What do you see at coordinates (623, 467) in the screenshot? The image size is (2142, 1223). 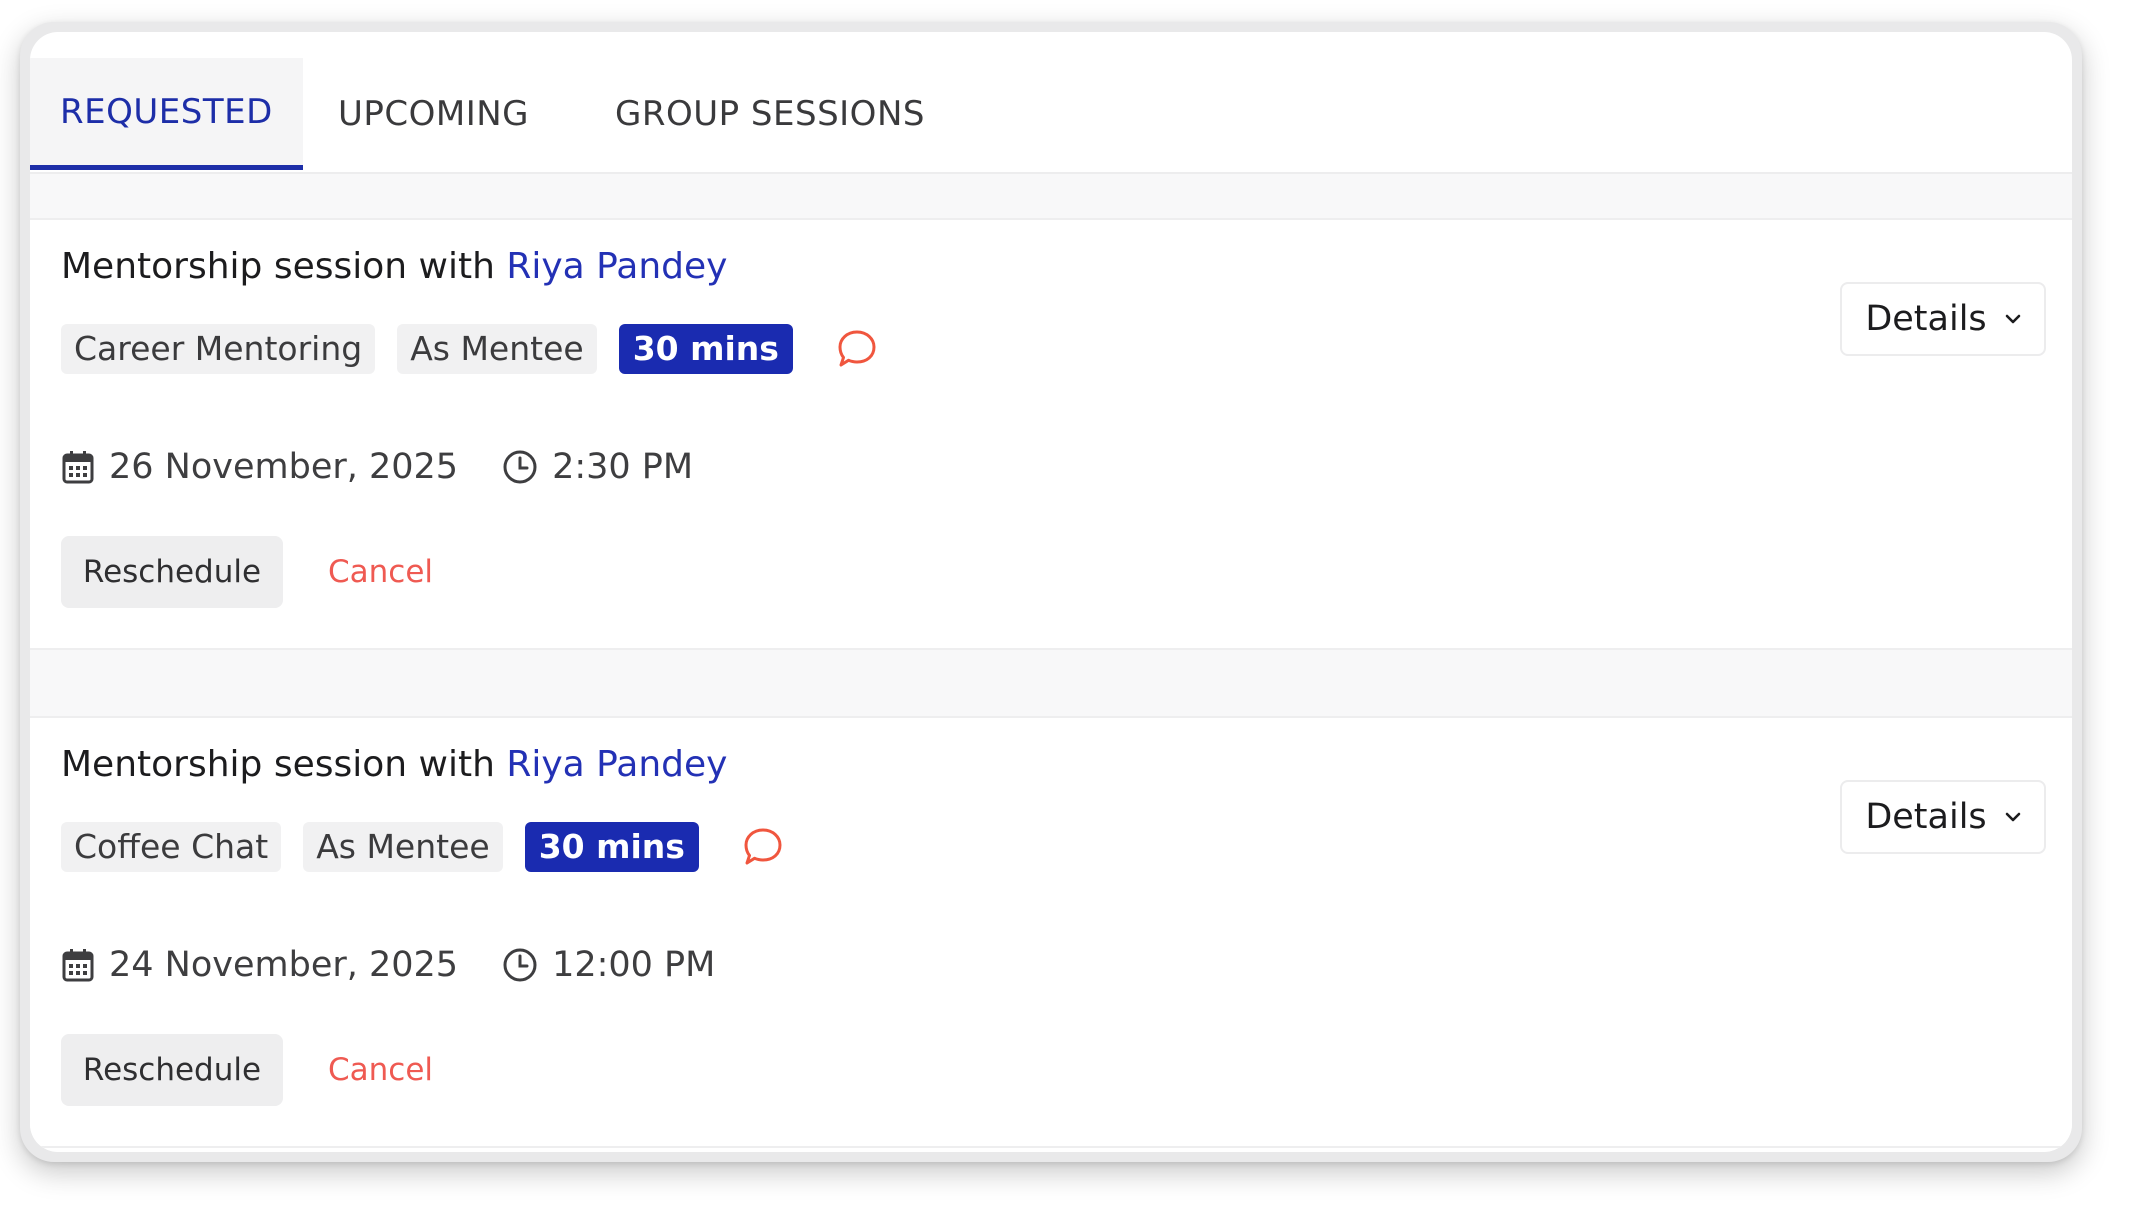 I see `session-time: 2:30 PM` at bounding box center [623, 467].